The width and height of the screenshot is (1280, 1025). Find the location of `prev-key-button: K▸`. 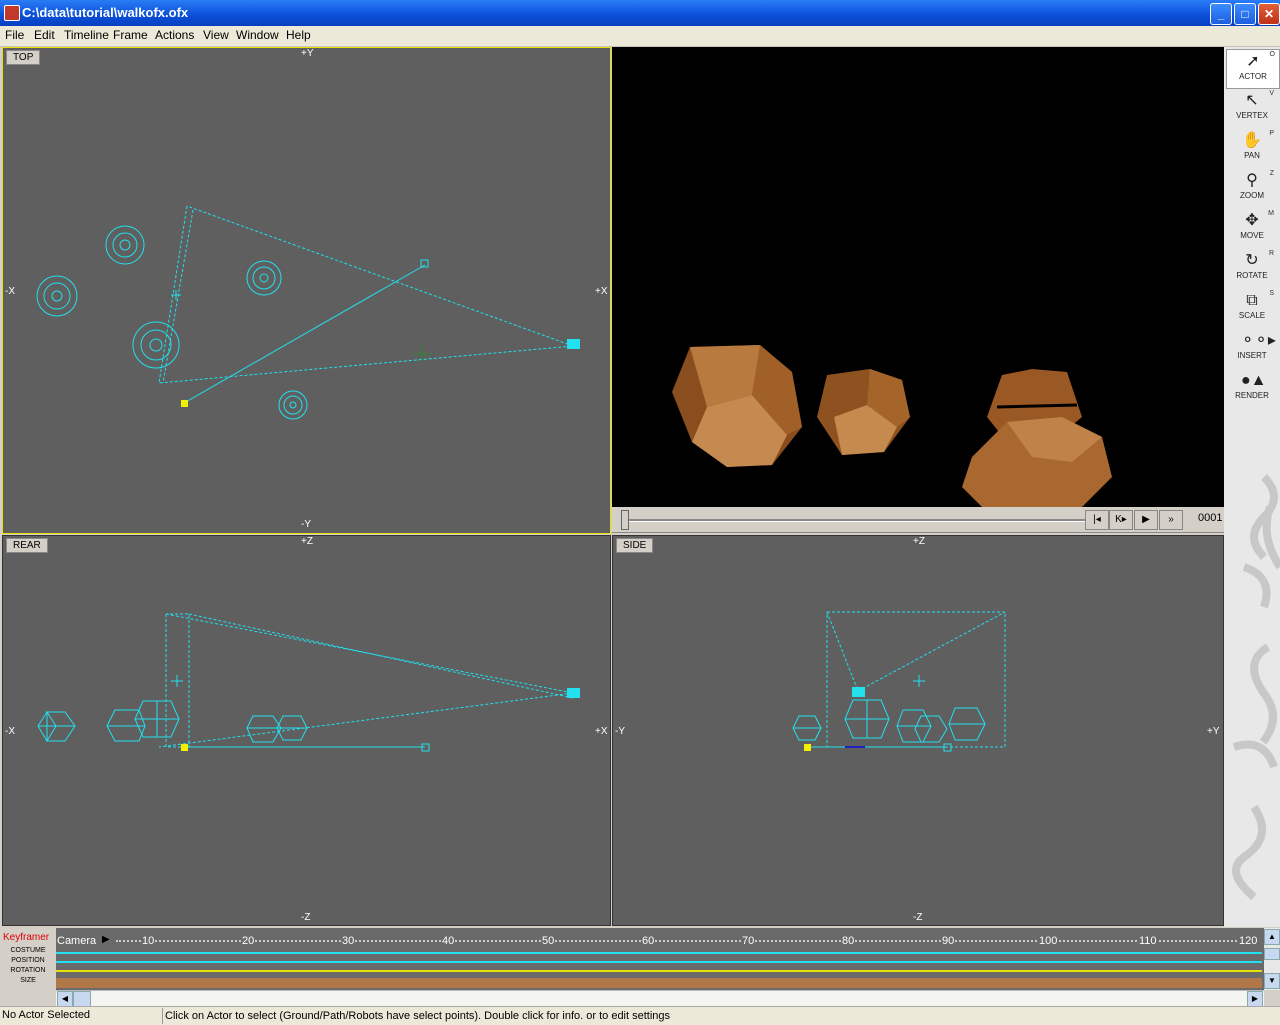

prev-key-button: K▸ is located at coordinates (1121, 520).